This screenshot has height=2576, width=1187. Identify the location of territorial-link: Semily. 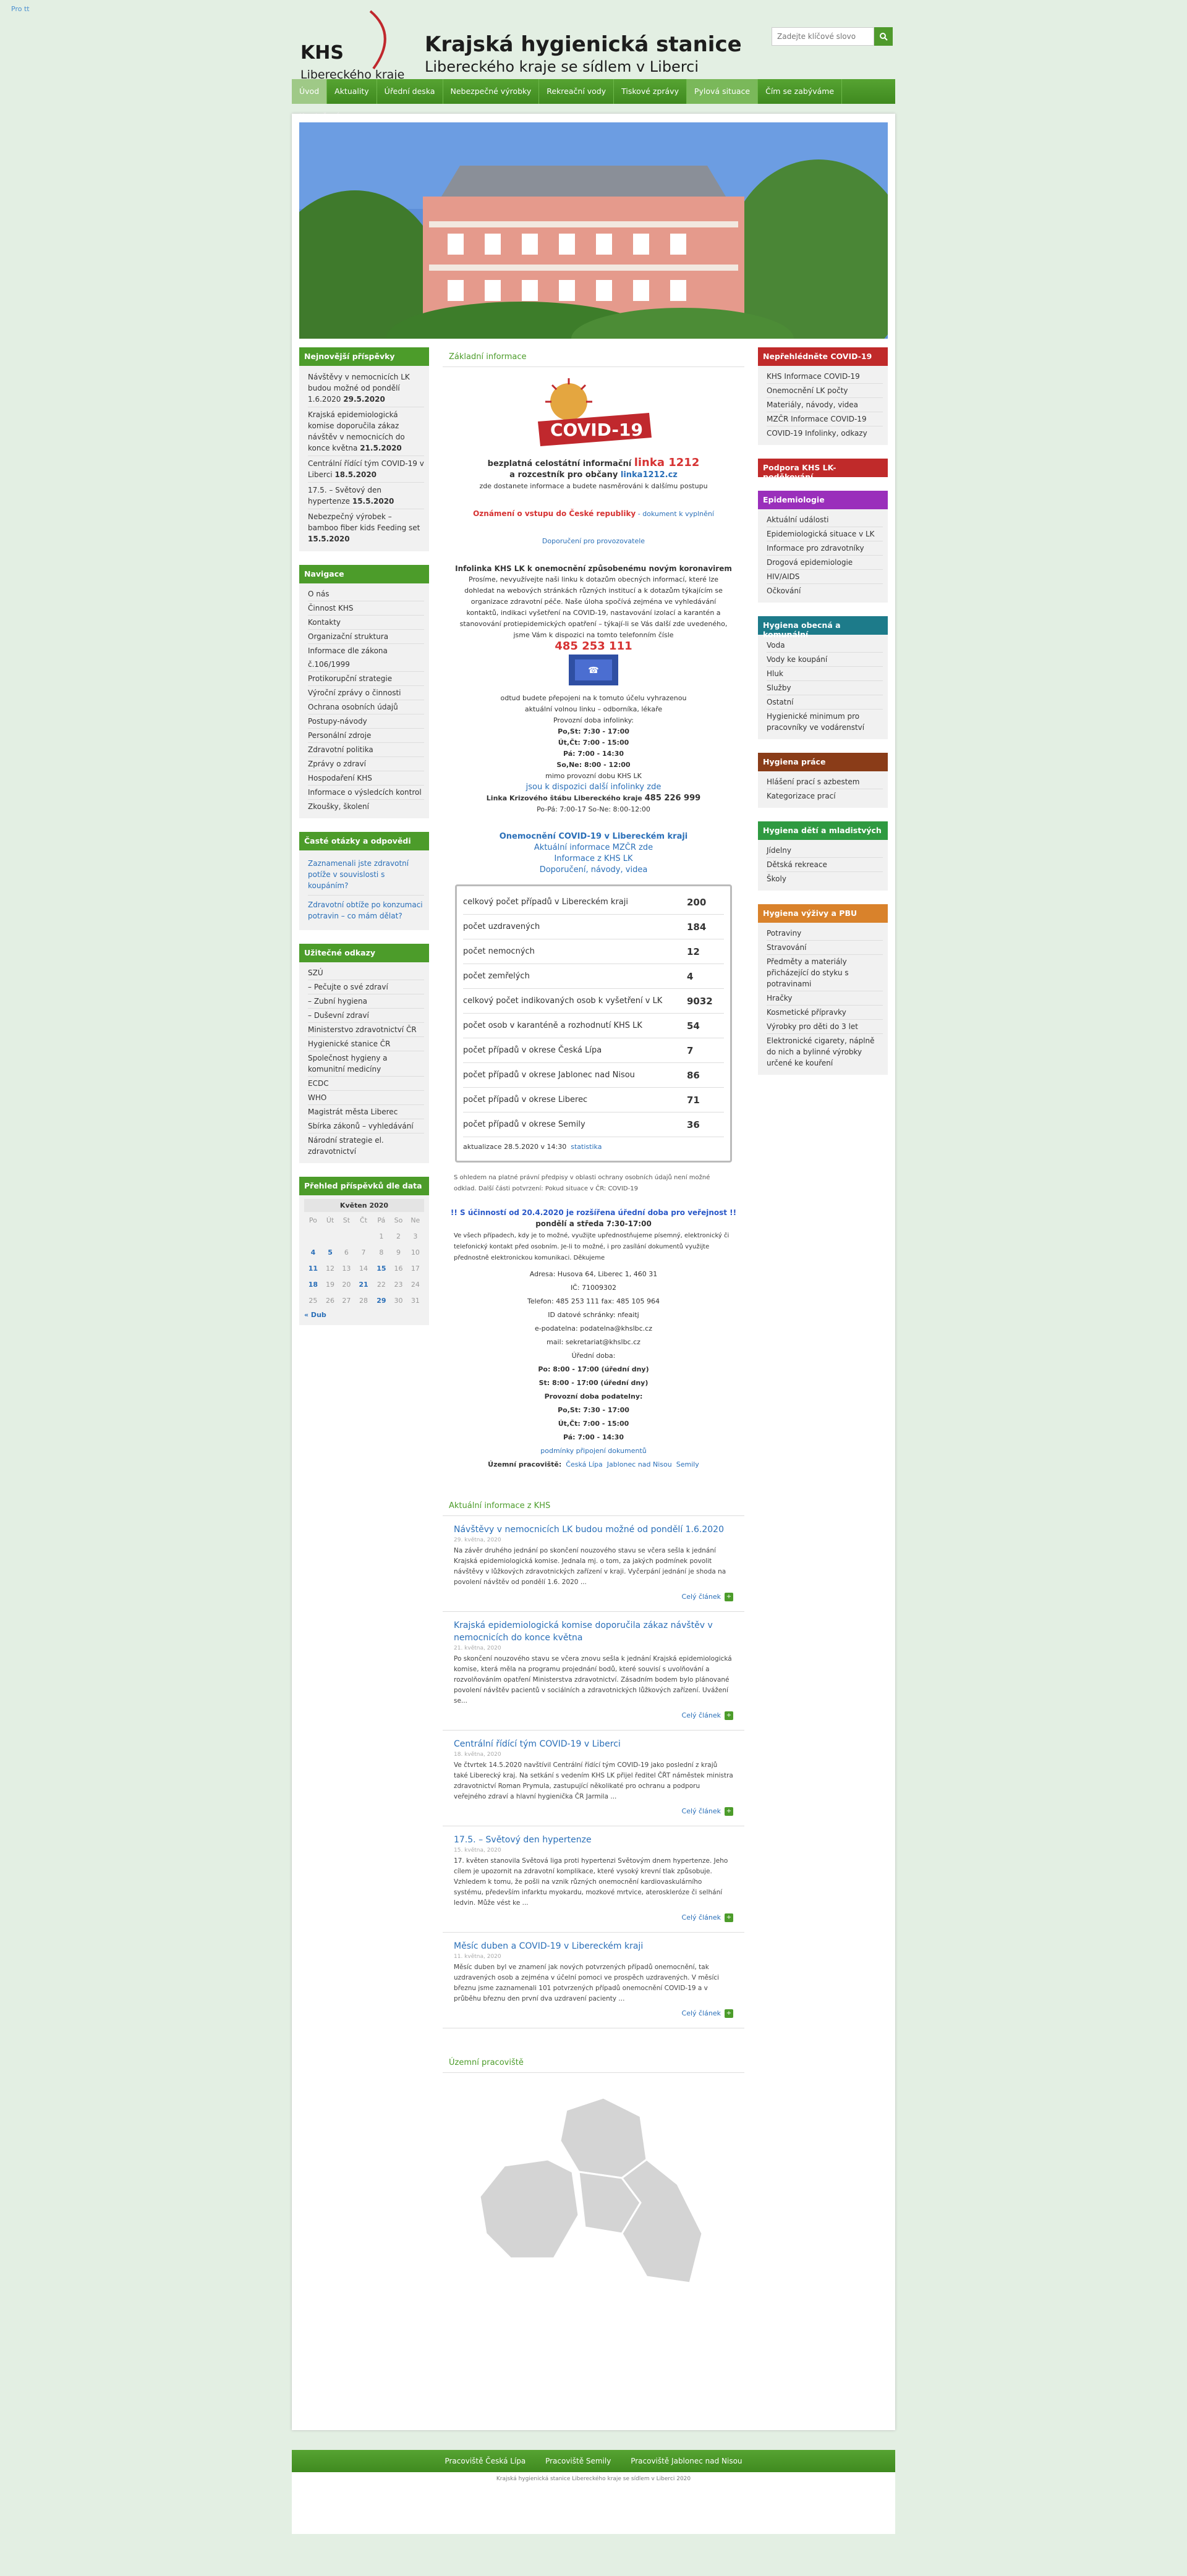
(688, 1464).